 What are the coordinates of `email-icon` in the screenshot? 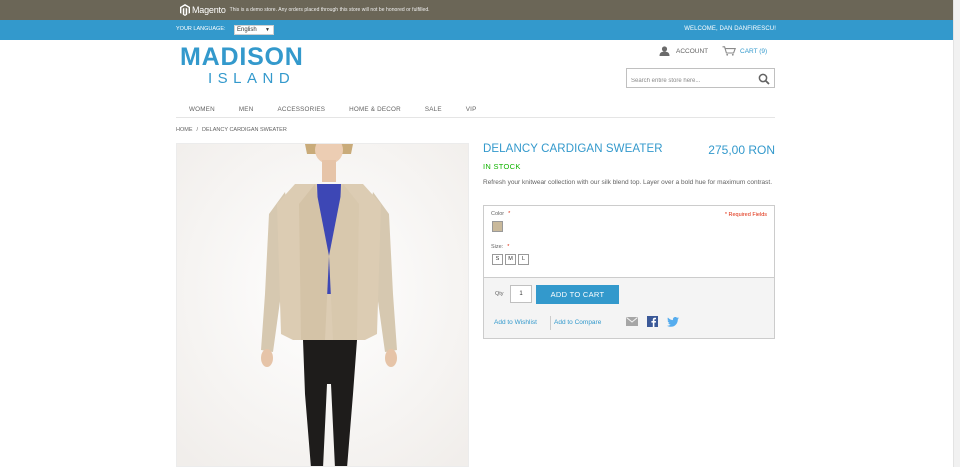 It's located at (632, 321).